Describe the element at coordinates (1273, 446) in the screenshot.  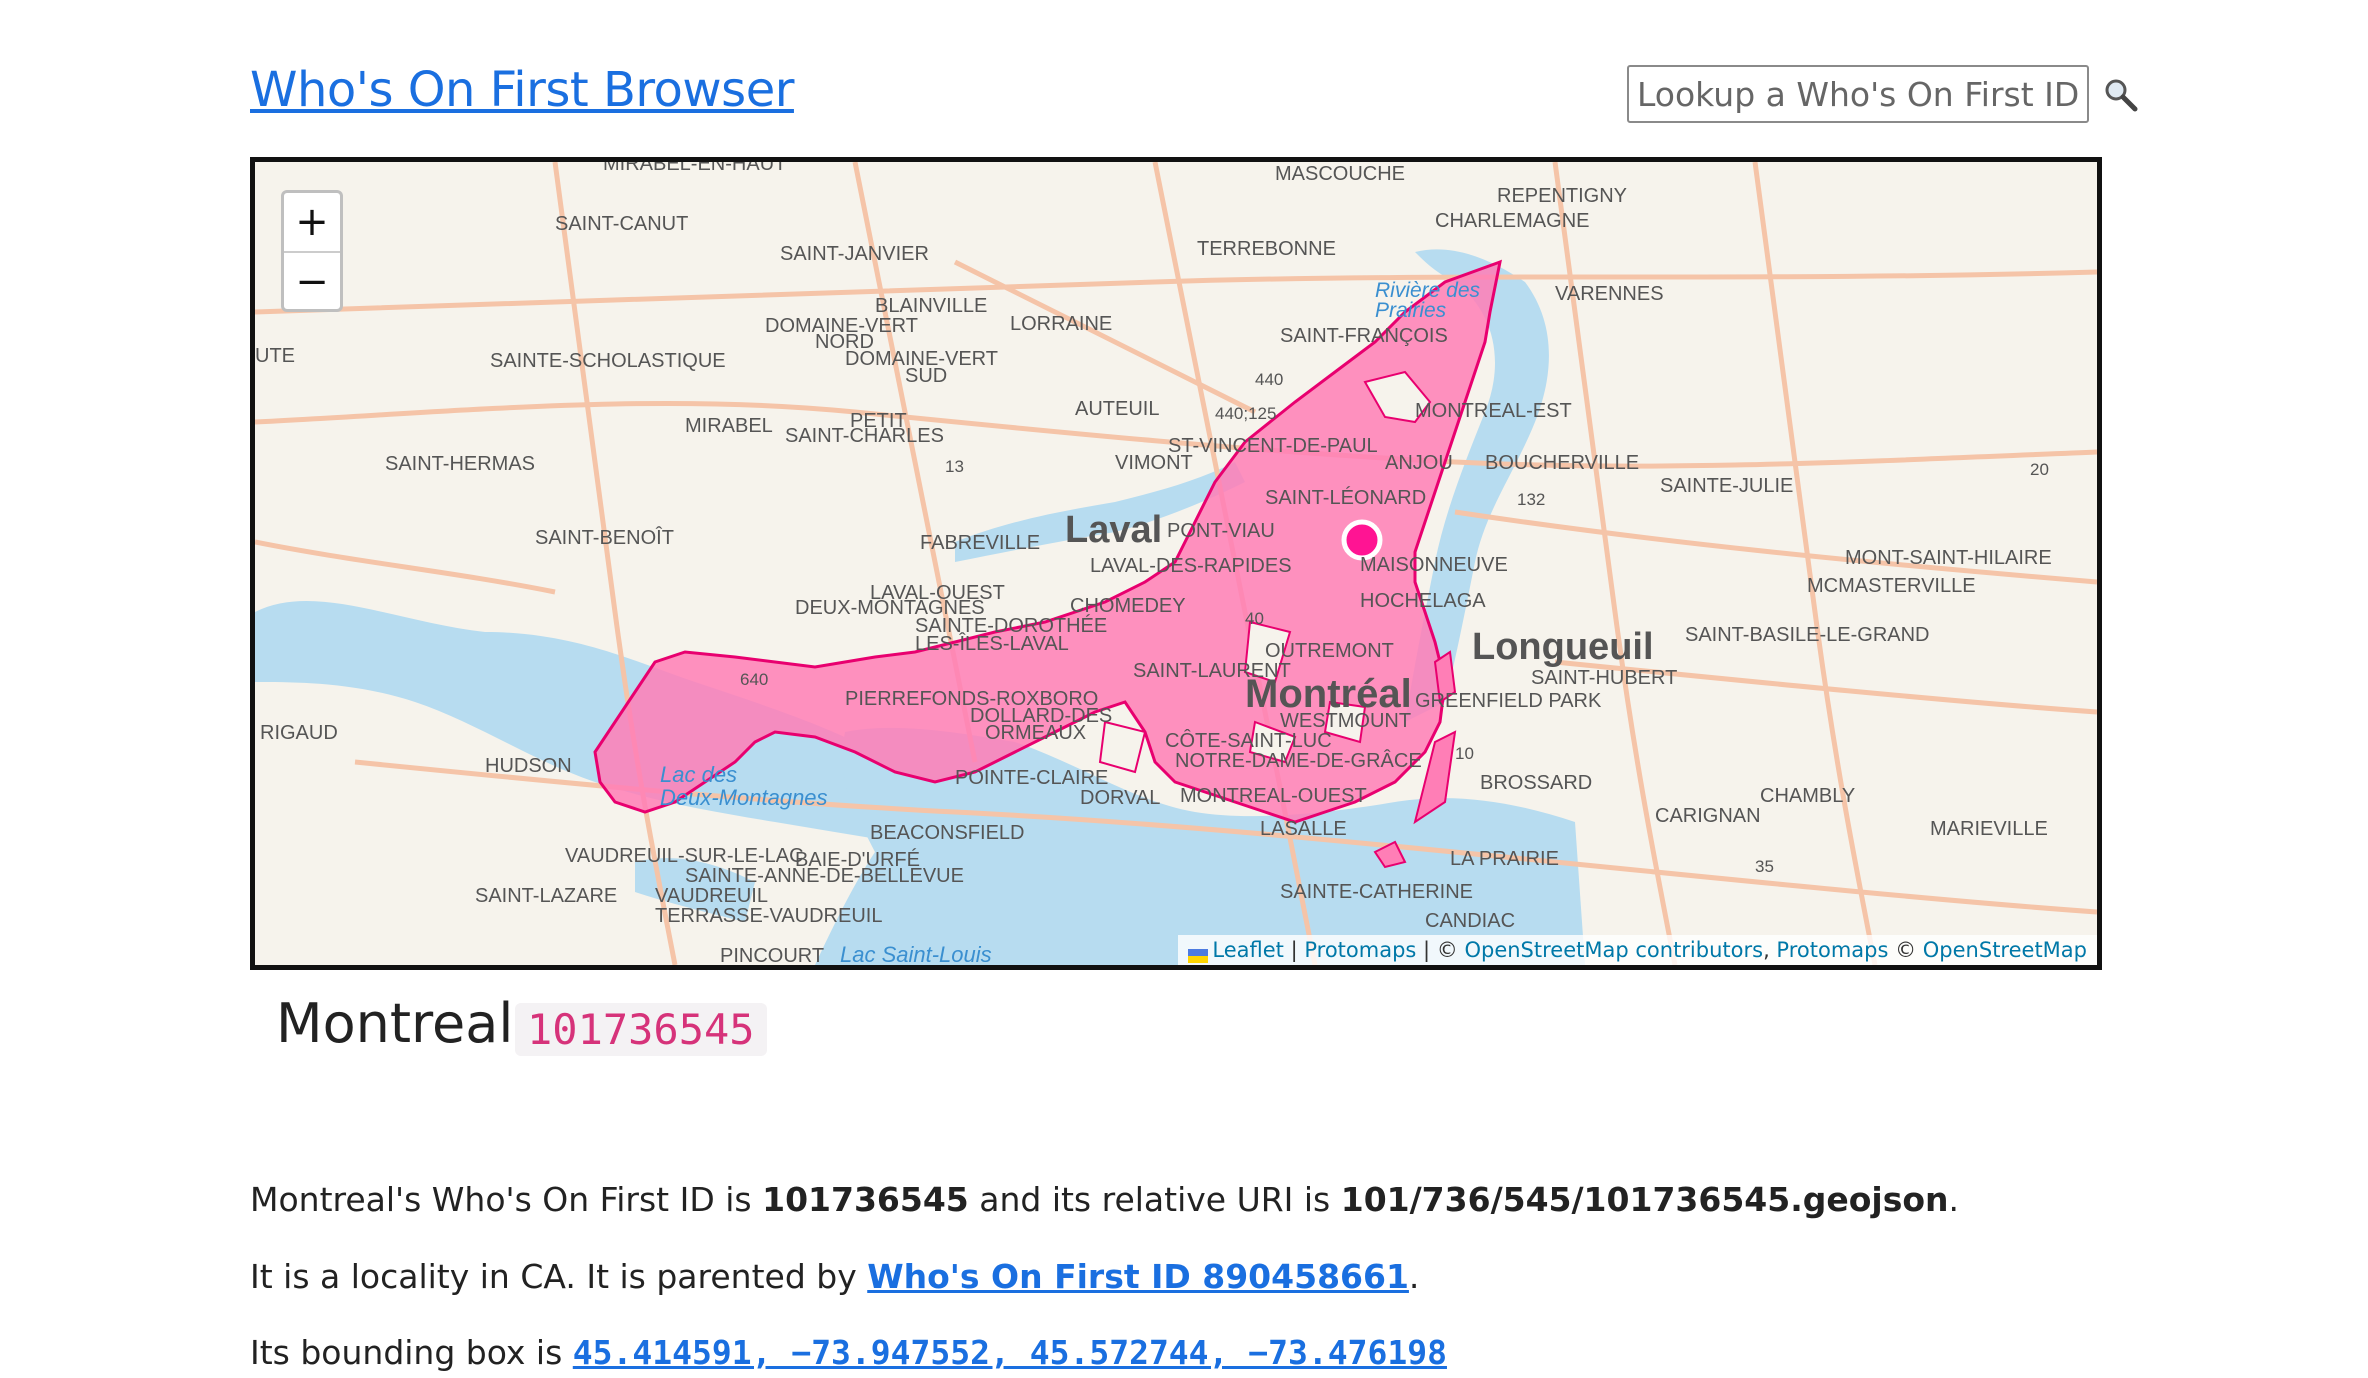
I see `map-label: ST-VINCENT-DE-PAUL` at that location.